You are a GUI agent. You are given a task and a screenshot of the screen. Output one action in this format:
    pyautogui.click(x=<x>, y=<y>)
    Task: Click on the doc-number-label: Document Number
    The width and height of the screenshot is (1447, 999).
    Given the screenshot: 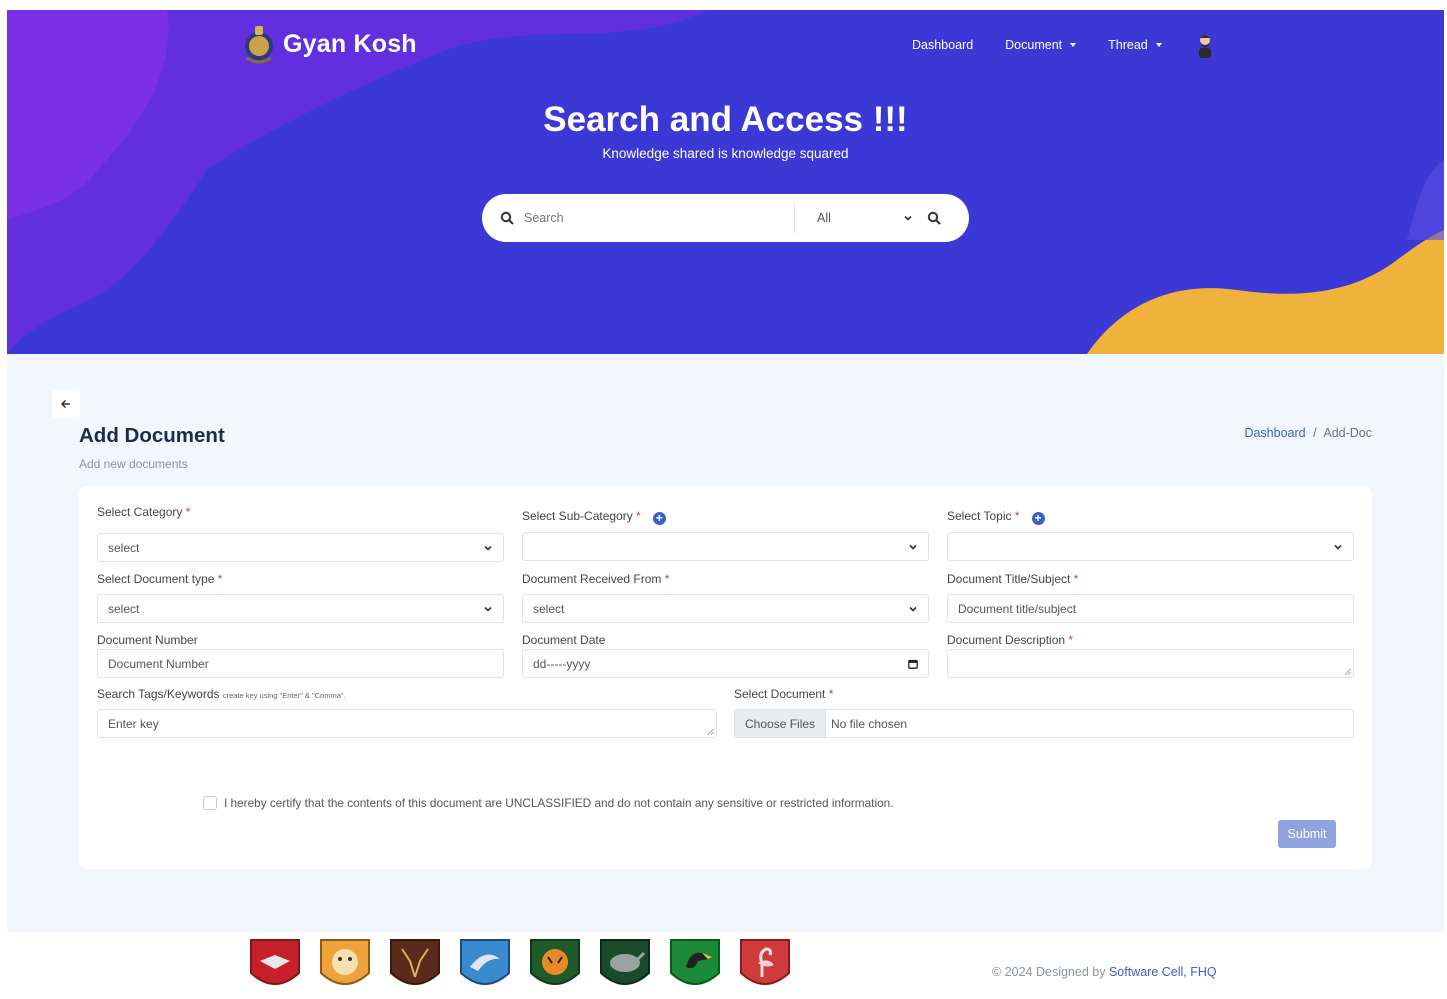 What is the action you would take?
    pyautogui.click(x=147, y=640)
    